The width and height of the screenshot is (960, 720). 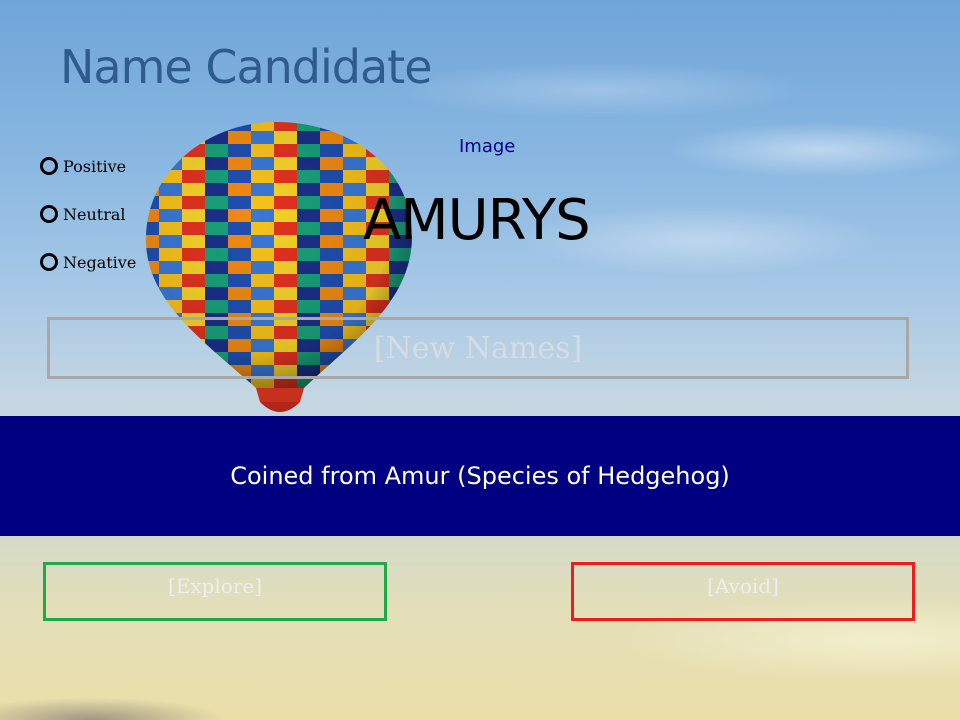 I want to click on image-label: Image, so click(x=487, y=146).